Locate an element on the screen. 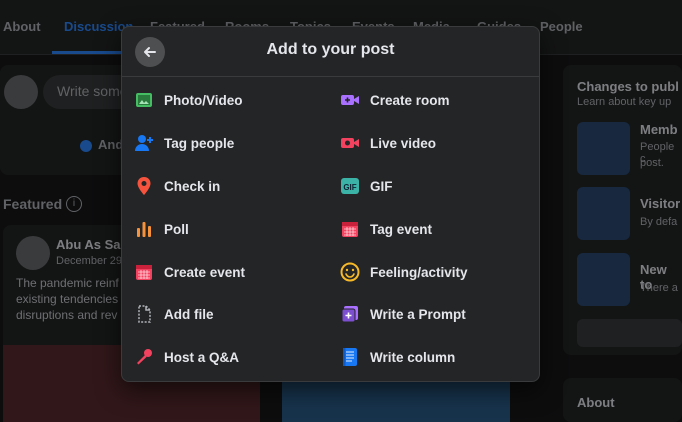 Image resolution: width=682 pixels, height=422 pixels. create-event-option: Create event is located at coordinates (217, 272).